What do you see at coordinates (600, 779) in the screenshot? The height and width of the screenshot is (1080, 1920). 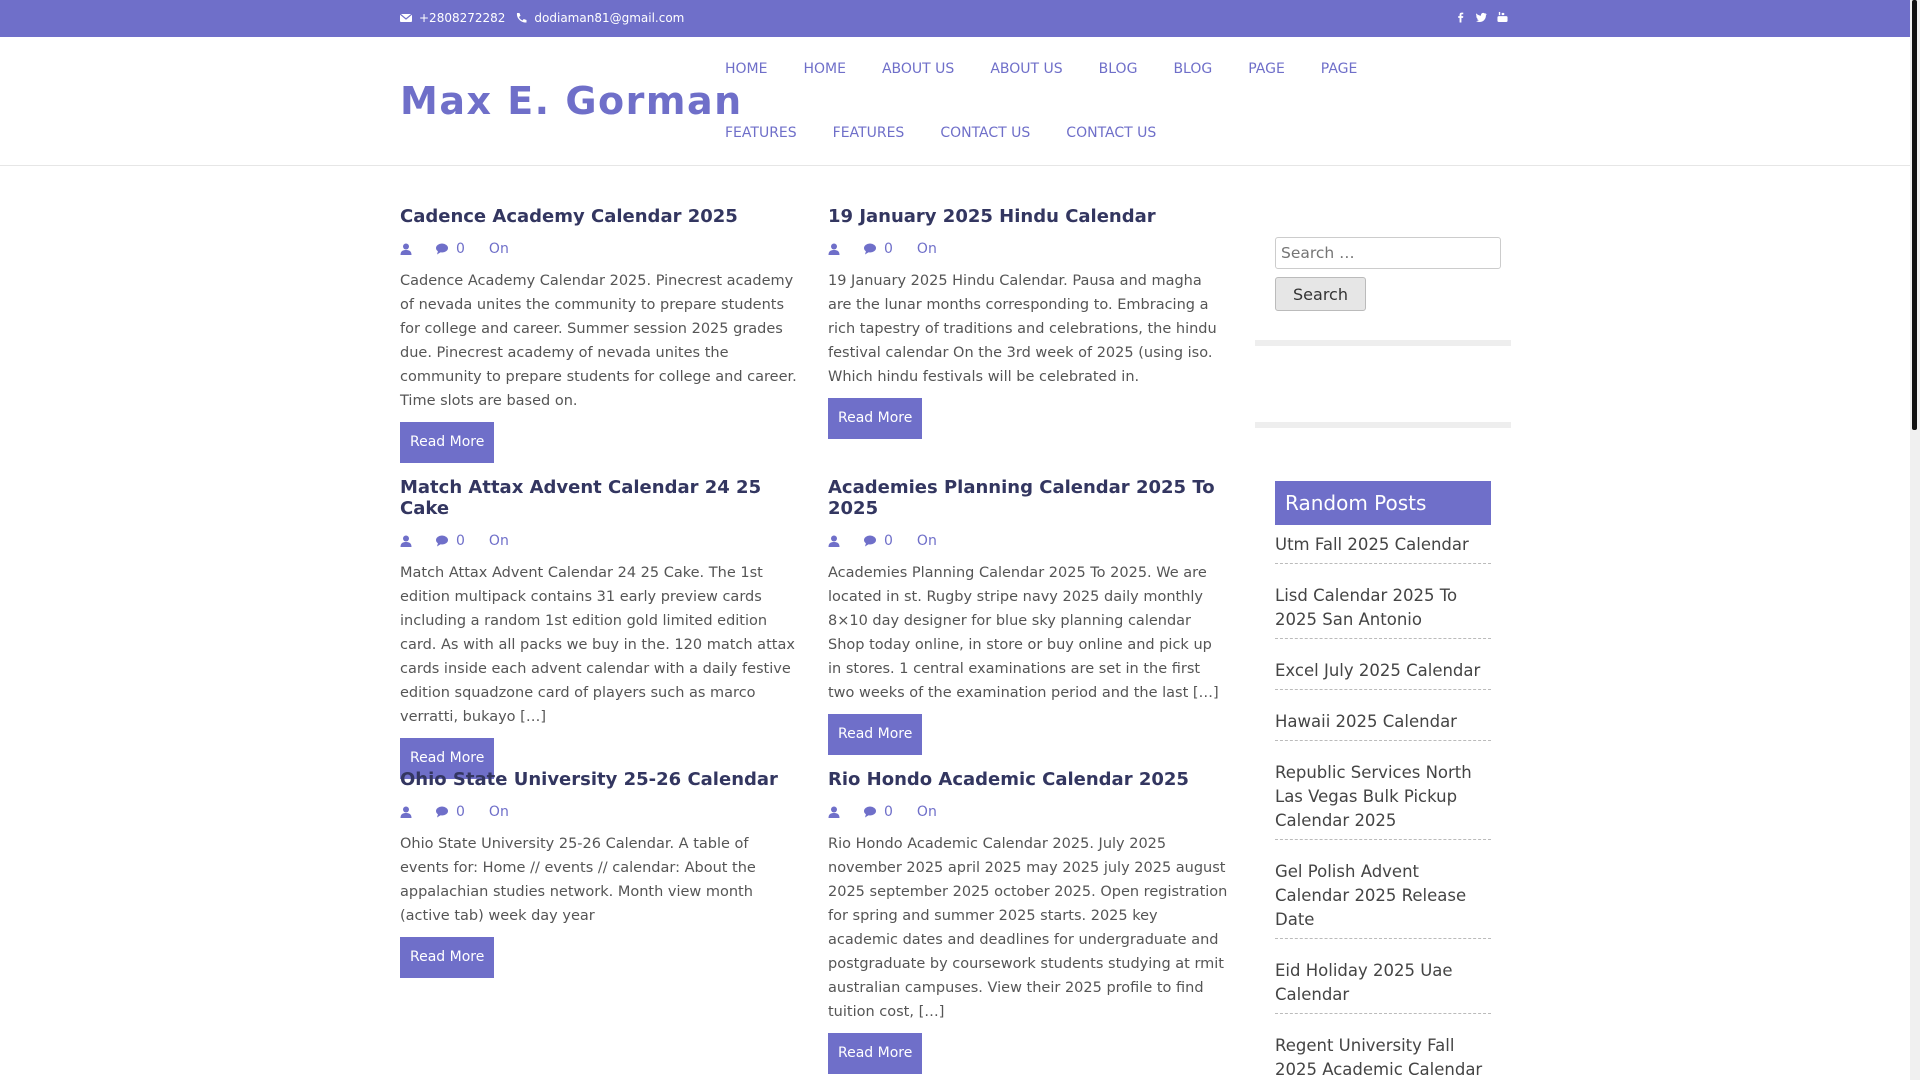 I see `post-title: Ohio State University 25-26 Calendar` at bounding box center [600, 779].